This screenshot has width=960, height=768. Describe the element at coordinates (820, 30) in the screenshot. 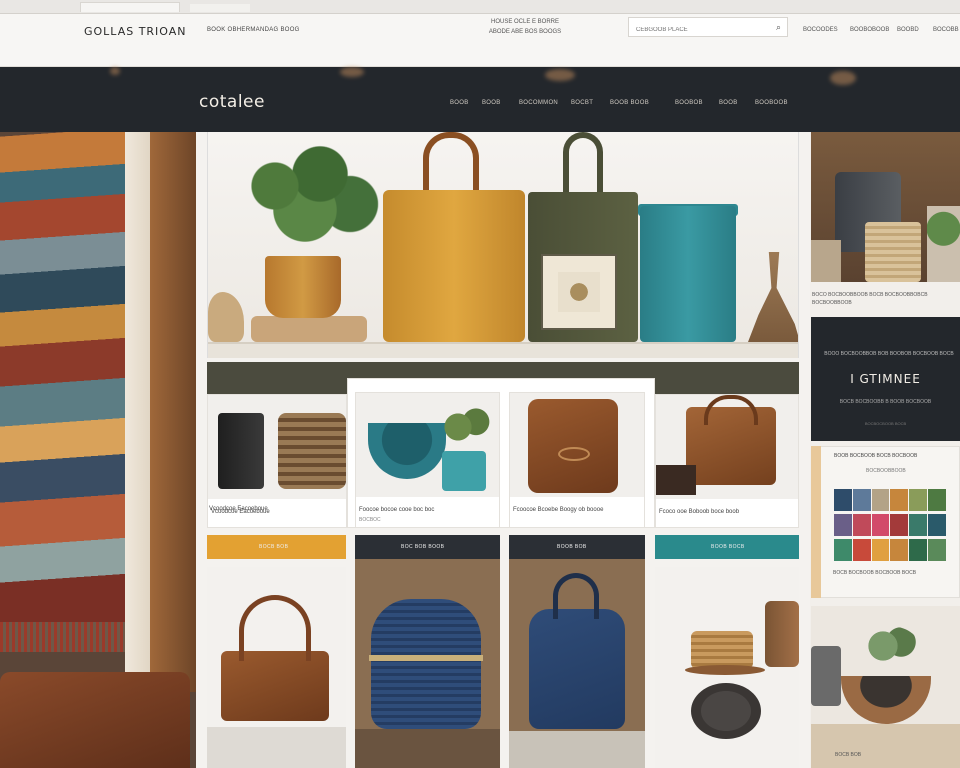

I see `header-link-1: BOCOODES` at that location.